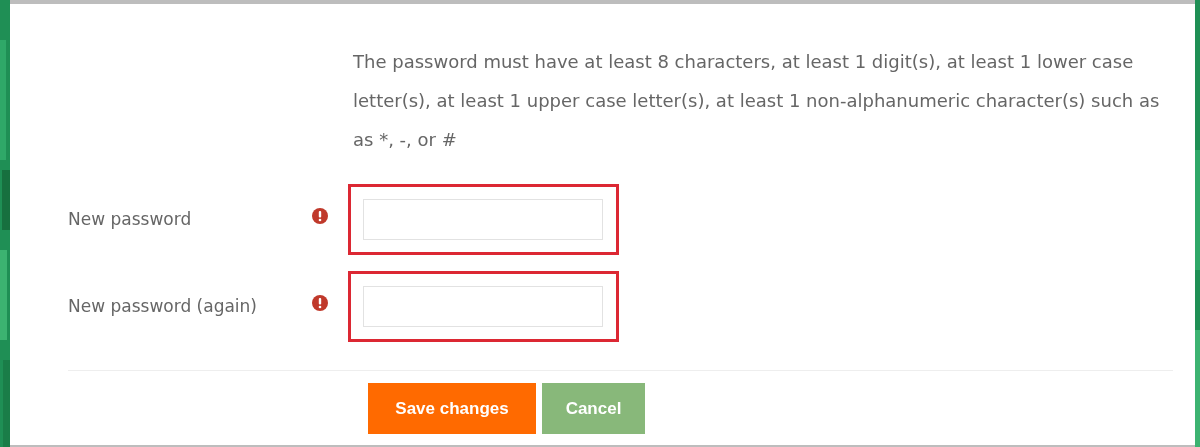 This screenshot has height=447, width=1200. Describe the element at coordinates (130, 219) in the screenshot. I see `field-label: New password` at that location.